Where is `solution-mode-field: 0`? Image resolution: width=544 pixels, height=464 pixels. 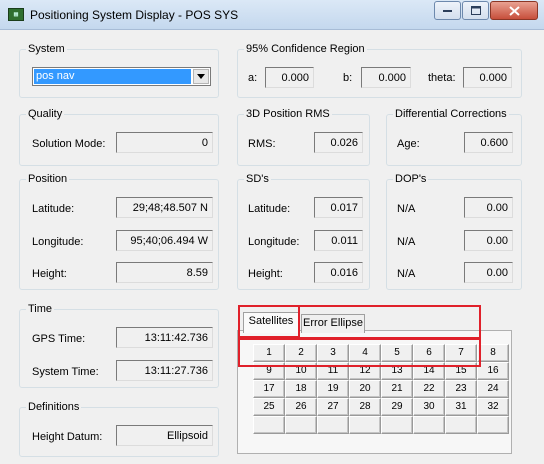 solution-mode-field: 0 is located at coordinates (164, 142).